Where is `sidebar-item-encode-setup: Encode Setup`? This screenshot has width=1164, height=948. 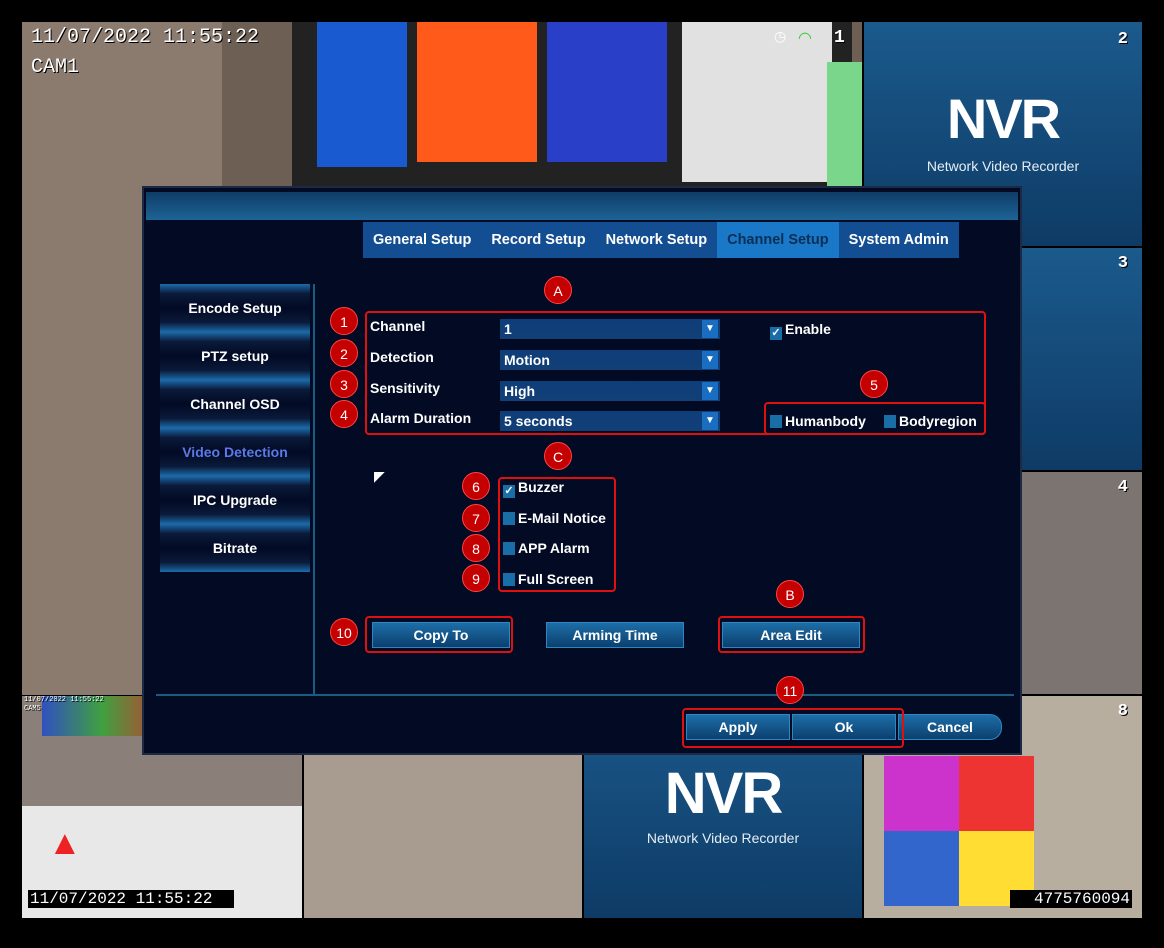
sidebar-item-encode-setup: Encode Setup is located at coordinates (235, 308).